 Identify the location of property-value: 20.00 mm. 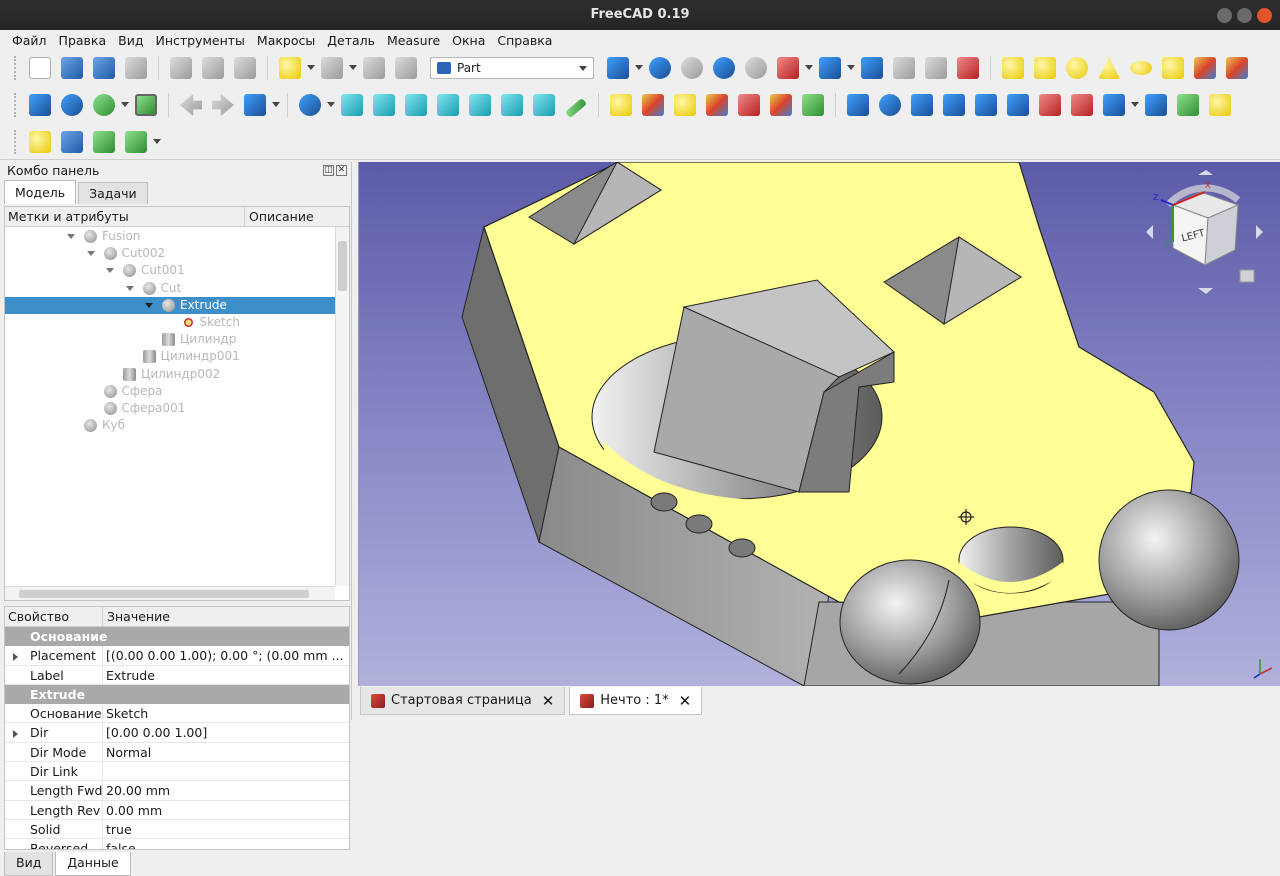
(226, 790).